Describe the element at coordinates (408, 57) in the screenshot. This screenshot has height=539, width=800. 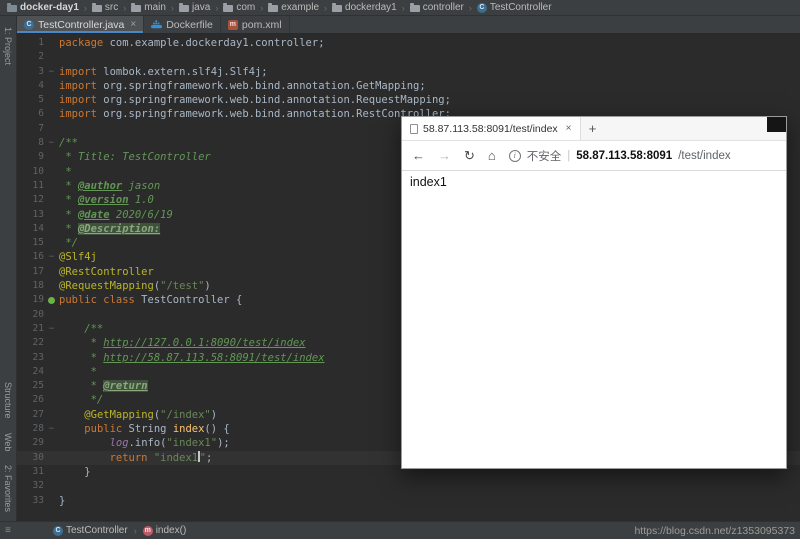
I see `code-line: 2` at that location.